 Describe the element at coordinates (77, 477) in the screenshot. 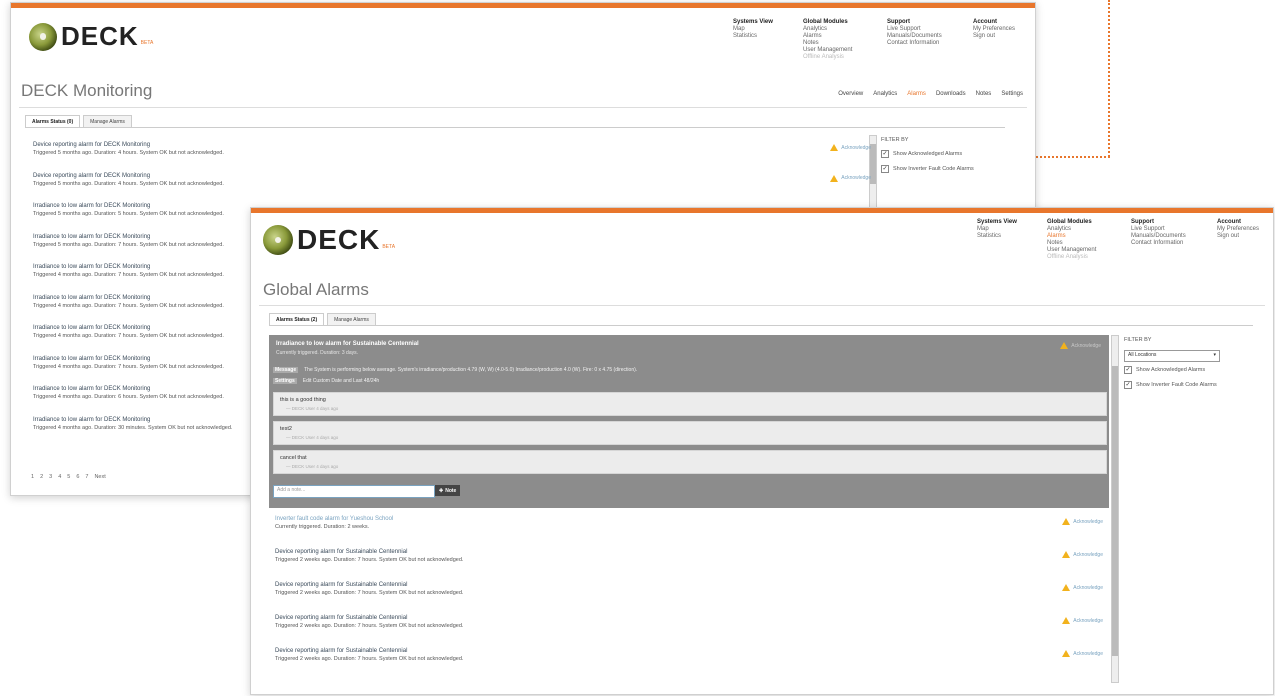

I see `page-link-6: 6` at that location.